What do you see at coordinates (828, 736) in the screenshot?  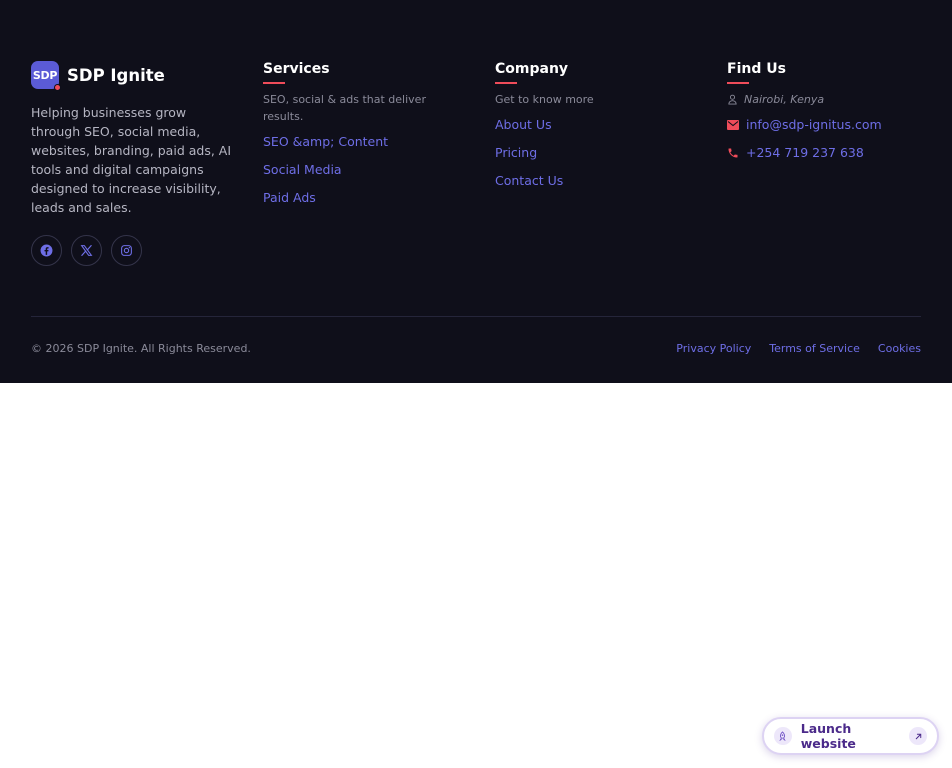 I see `launch-website-label: Launch website` at bounding box center [828, 736].